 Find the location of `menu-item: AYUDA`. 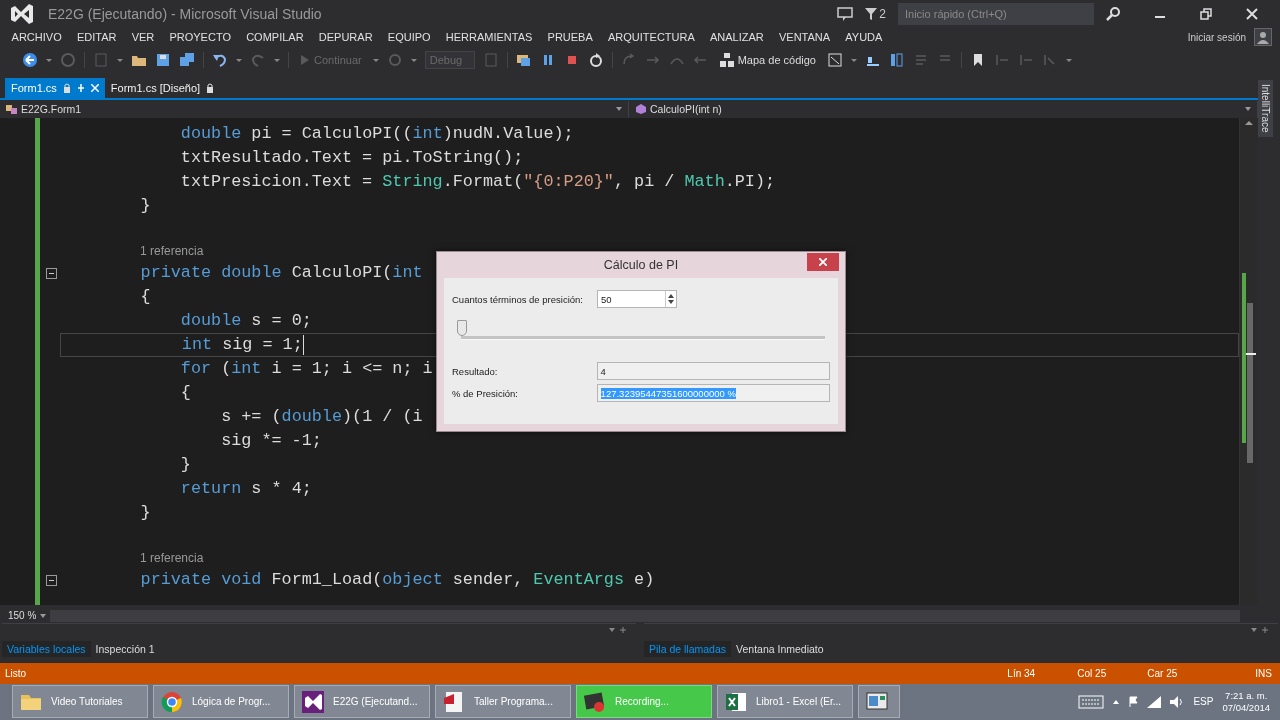

menu-item: AYUDA is located at coordinates (863, 37).